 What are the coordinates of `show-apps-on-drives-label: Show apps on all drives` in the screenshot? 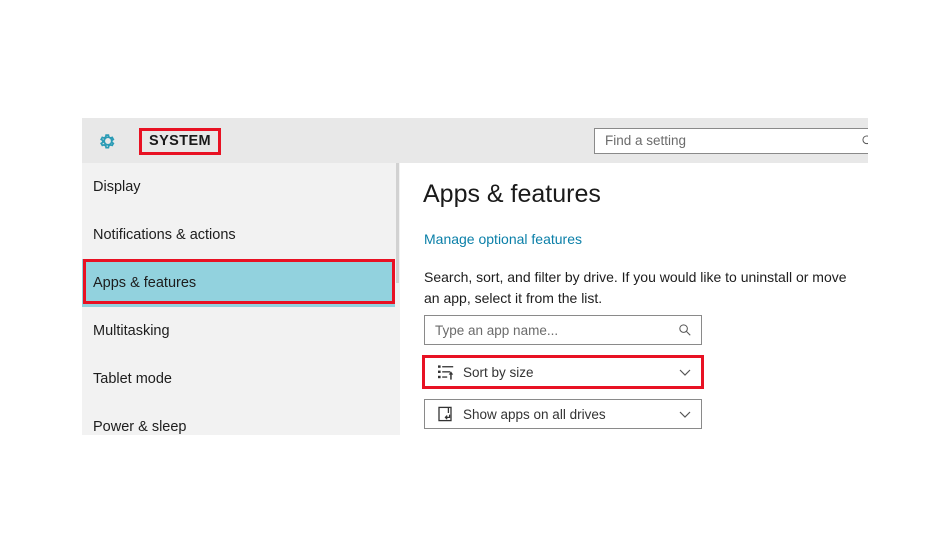 It's located at (534, 414).